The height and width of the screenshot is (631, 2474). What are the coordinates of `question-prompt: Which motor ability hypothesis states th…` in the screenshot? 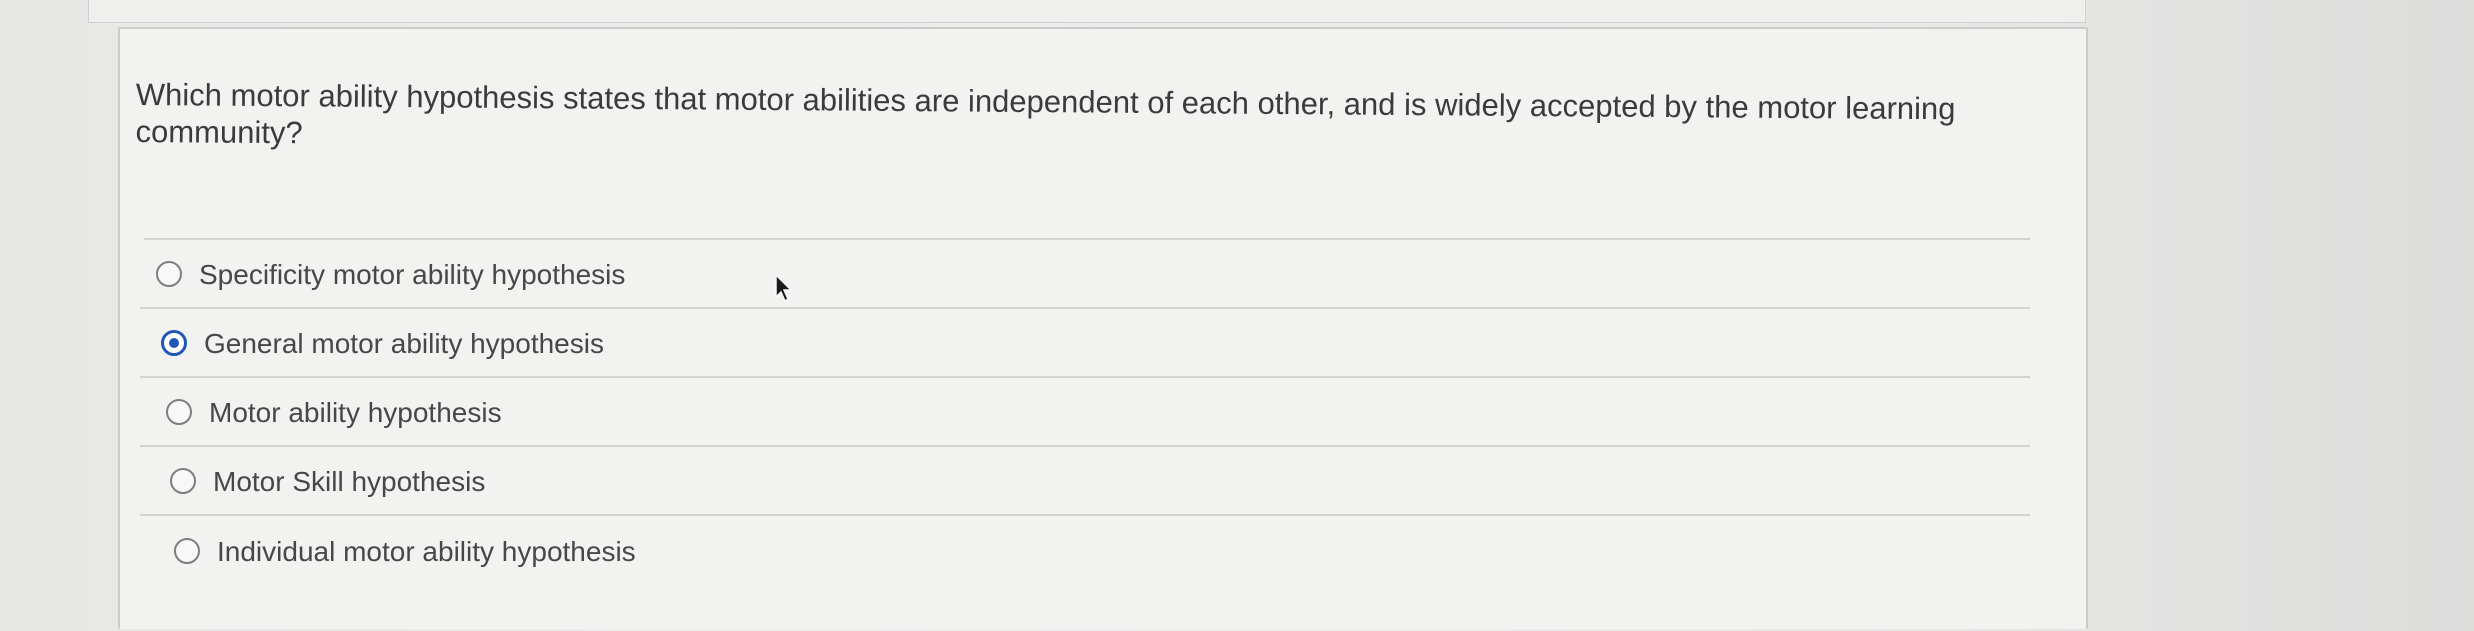 It's located at (1045, 113).